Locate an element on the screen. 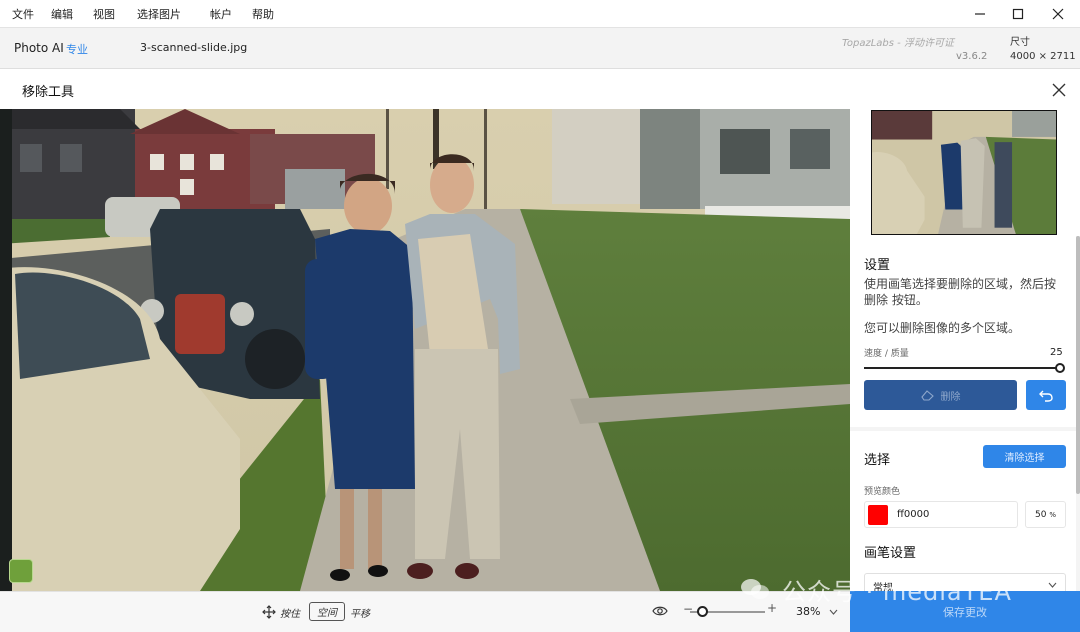 This screenshot has width=1080, height=632. clear-selection-button: 清除选择 is located at coordinates (1024, 456).